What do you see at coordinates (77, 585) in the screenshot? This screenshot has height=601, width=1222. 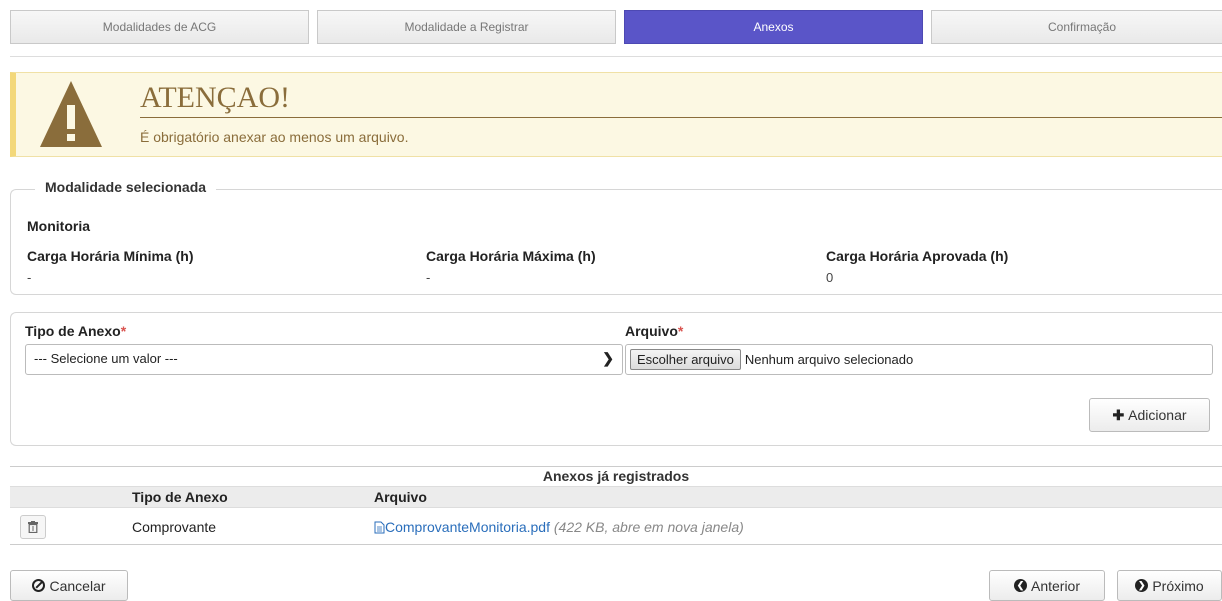 I see `cancel-label: Cancelar` at bounding box center [77, 585].